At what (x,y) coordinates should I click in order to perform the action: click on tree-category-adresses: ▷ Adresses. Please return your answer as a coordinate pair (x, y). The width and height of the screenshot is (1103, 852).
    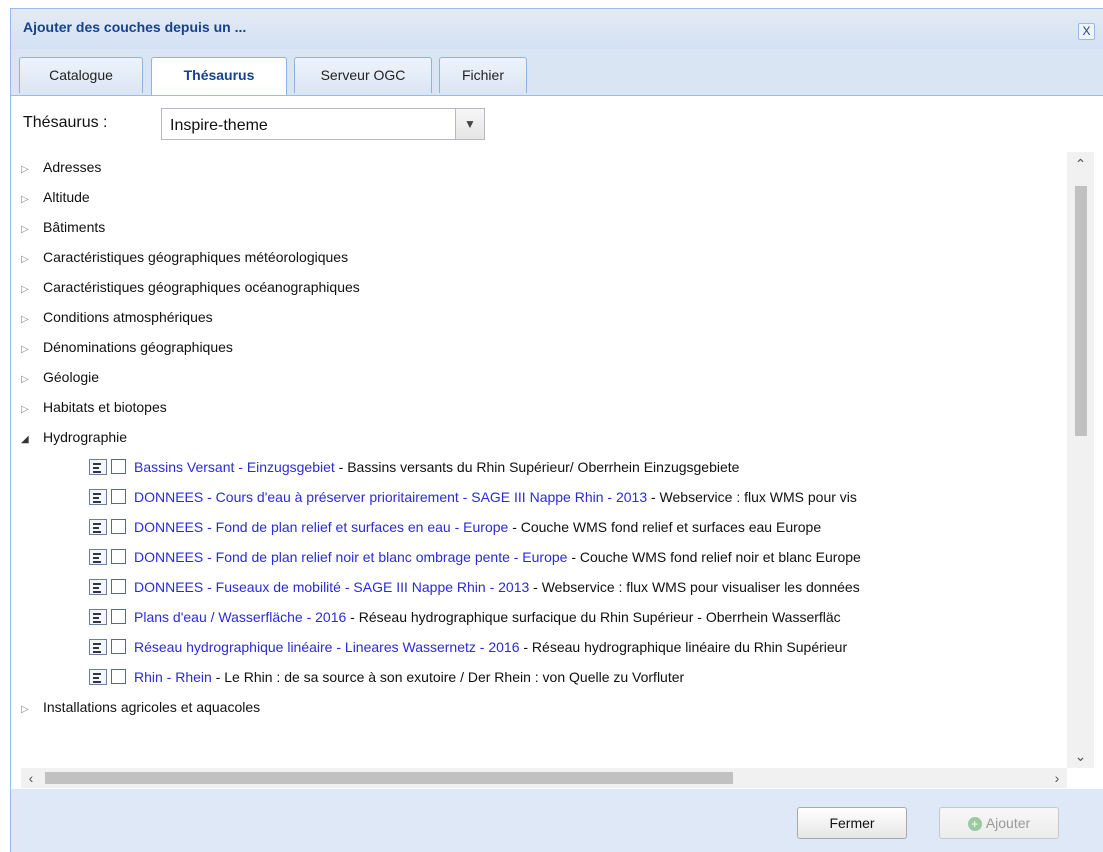
    Looking at the image, I should click on (61, 167).